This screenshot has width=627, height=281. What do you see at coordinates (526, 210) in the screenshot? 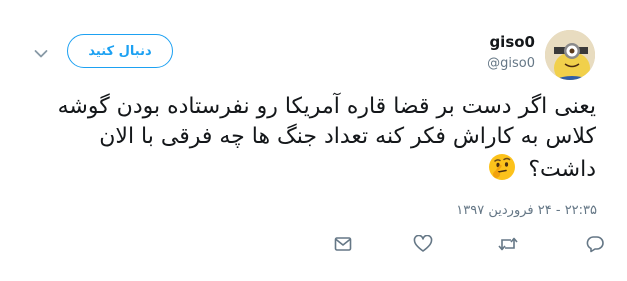
I see `tweet-timestamp: ۲۲:۳۵ - ۲۴ فروردین ۱۳۹۷` at bounding box center [526, 210].